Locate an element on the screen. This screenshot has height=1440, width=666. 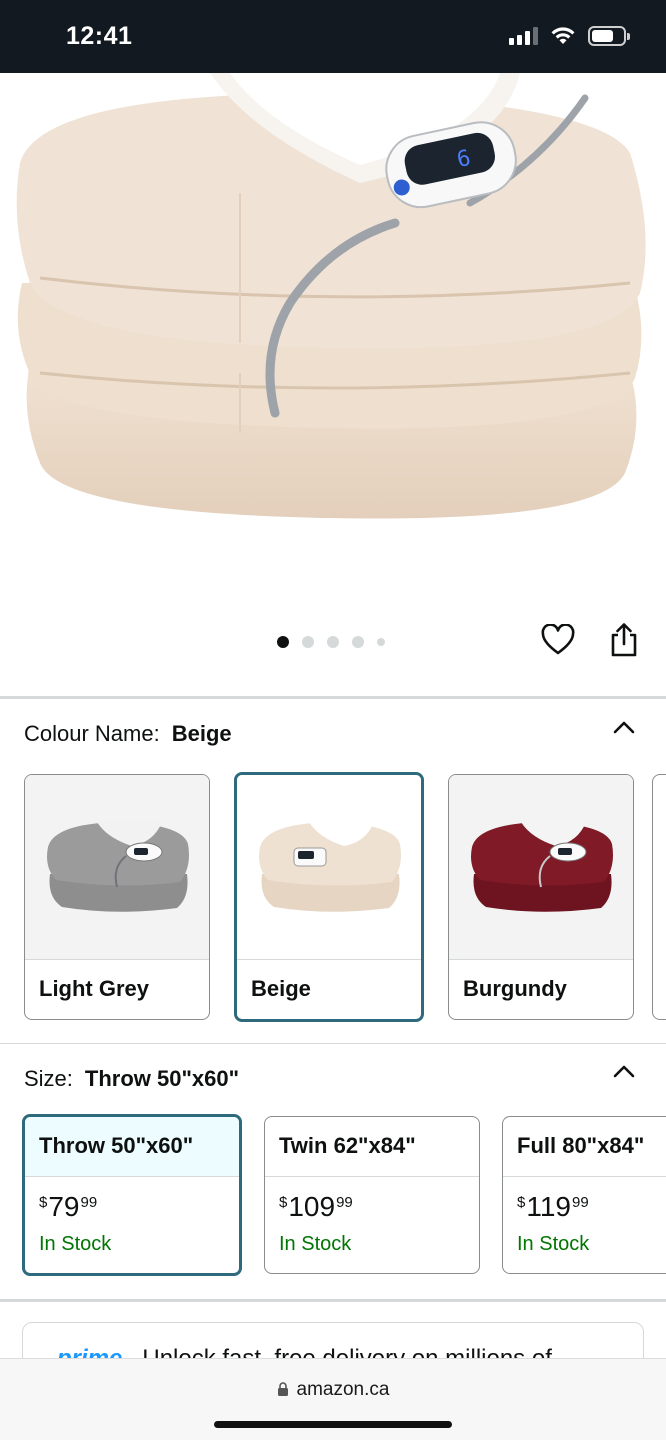
size-option-twin: Twin 62"x84" $109 99 In Stock is located at coordinates (372, 1195).